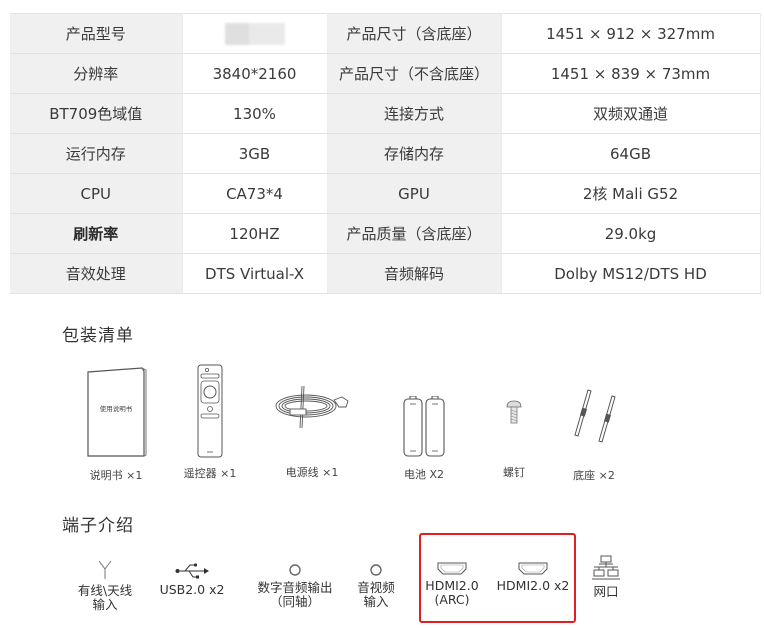  I want to click on manual-icon: 使用说明书, so click(117, 412).